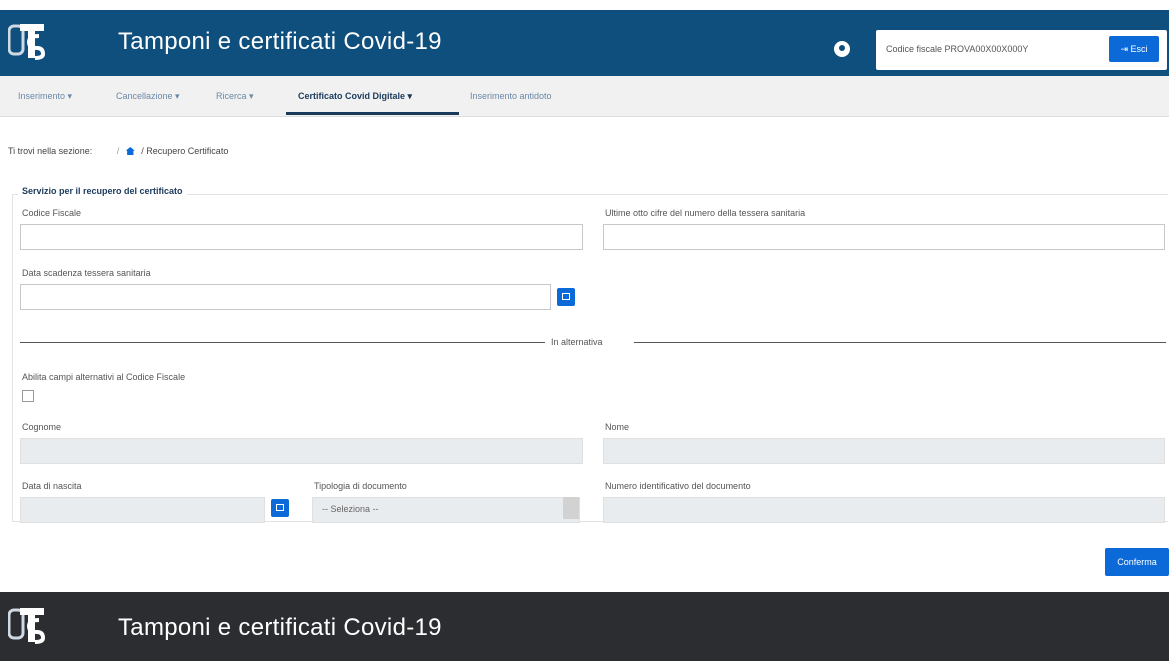 This screenshot has height=661, width=1169. I want to click on codice-fiscale-text: Codice fiscale PROVA00X00X000Y, so click(957, 49).